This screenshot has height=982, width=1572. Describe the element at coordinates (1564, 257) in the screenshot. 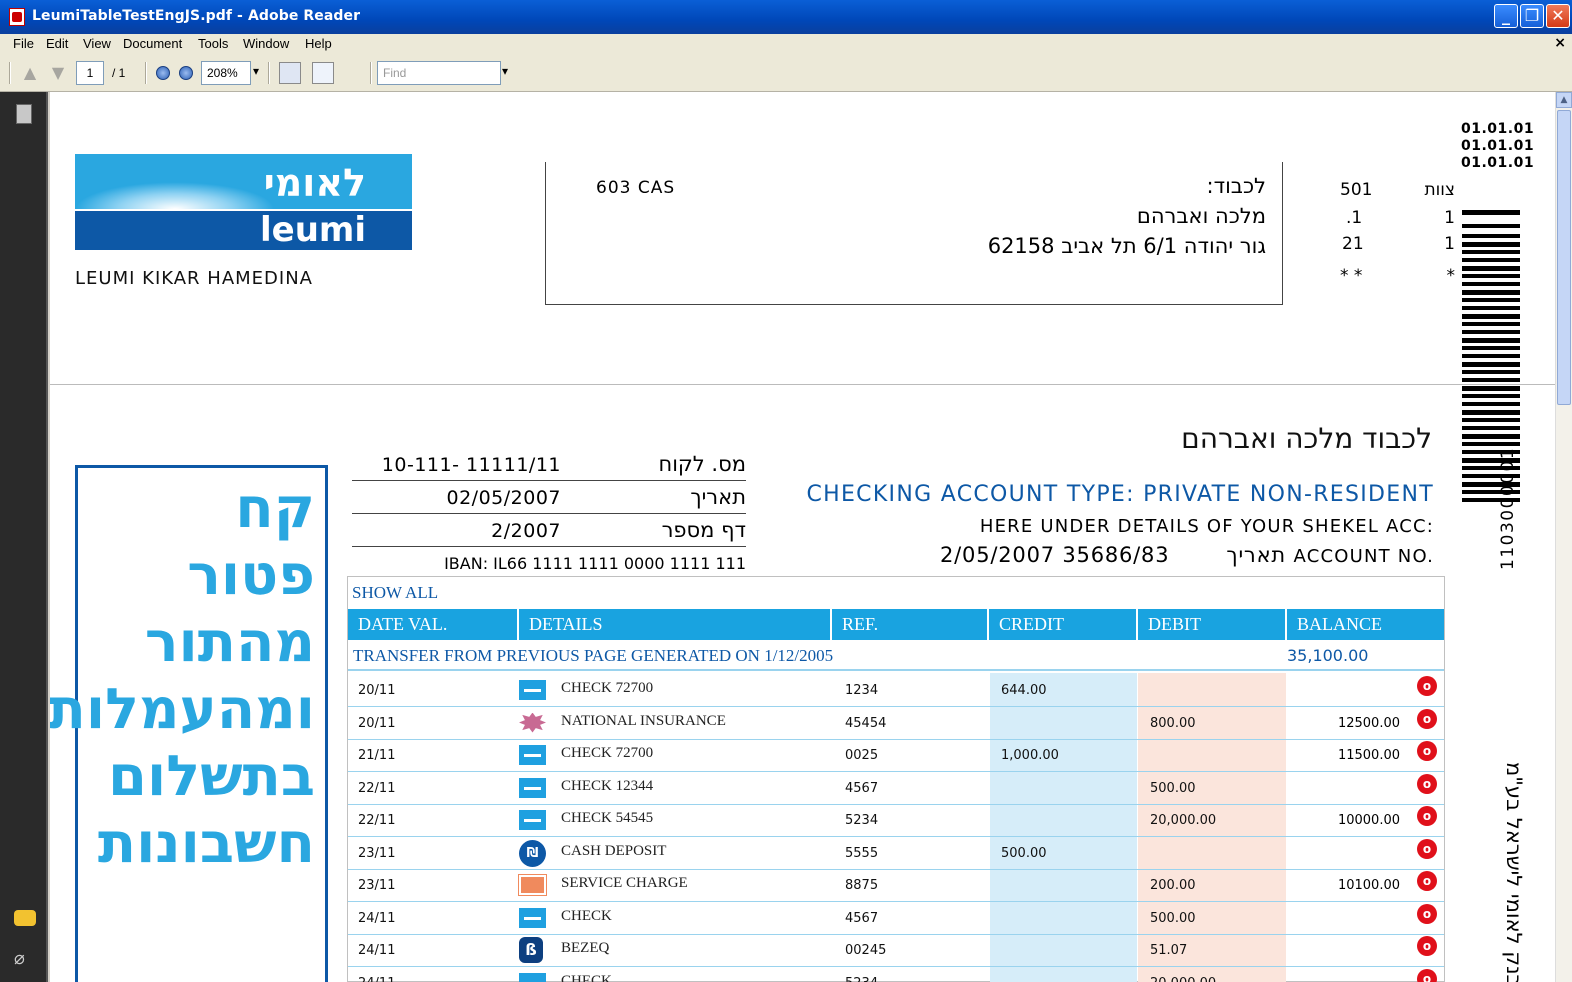

I see `scroll-thumb` at that location.